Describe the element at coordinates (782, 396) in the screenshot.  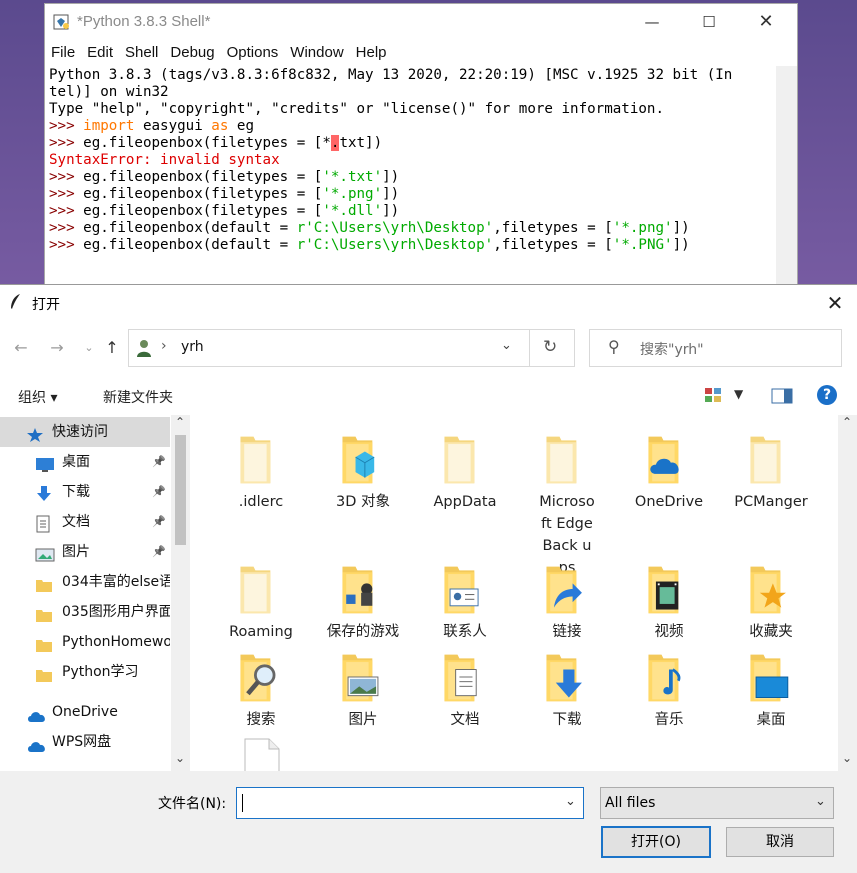
I see `preview-pane-icon` at that location.